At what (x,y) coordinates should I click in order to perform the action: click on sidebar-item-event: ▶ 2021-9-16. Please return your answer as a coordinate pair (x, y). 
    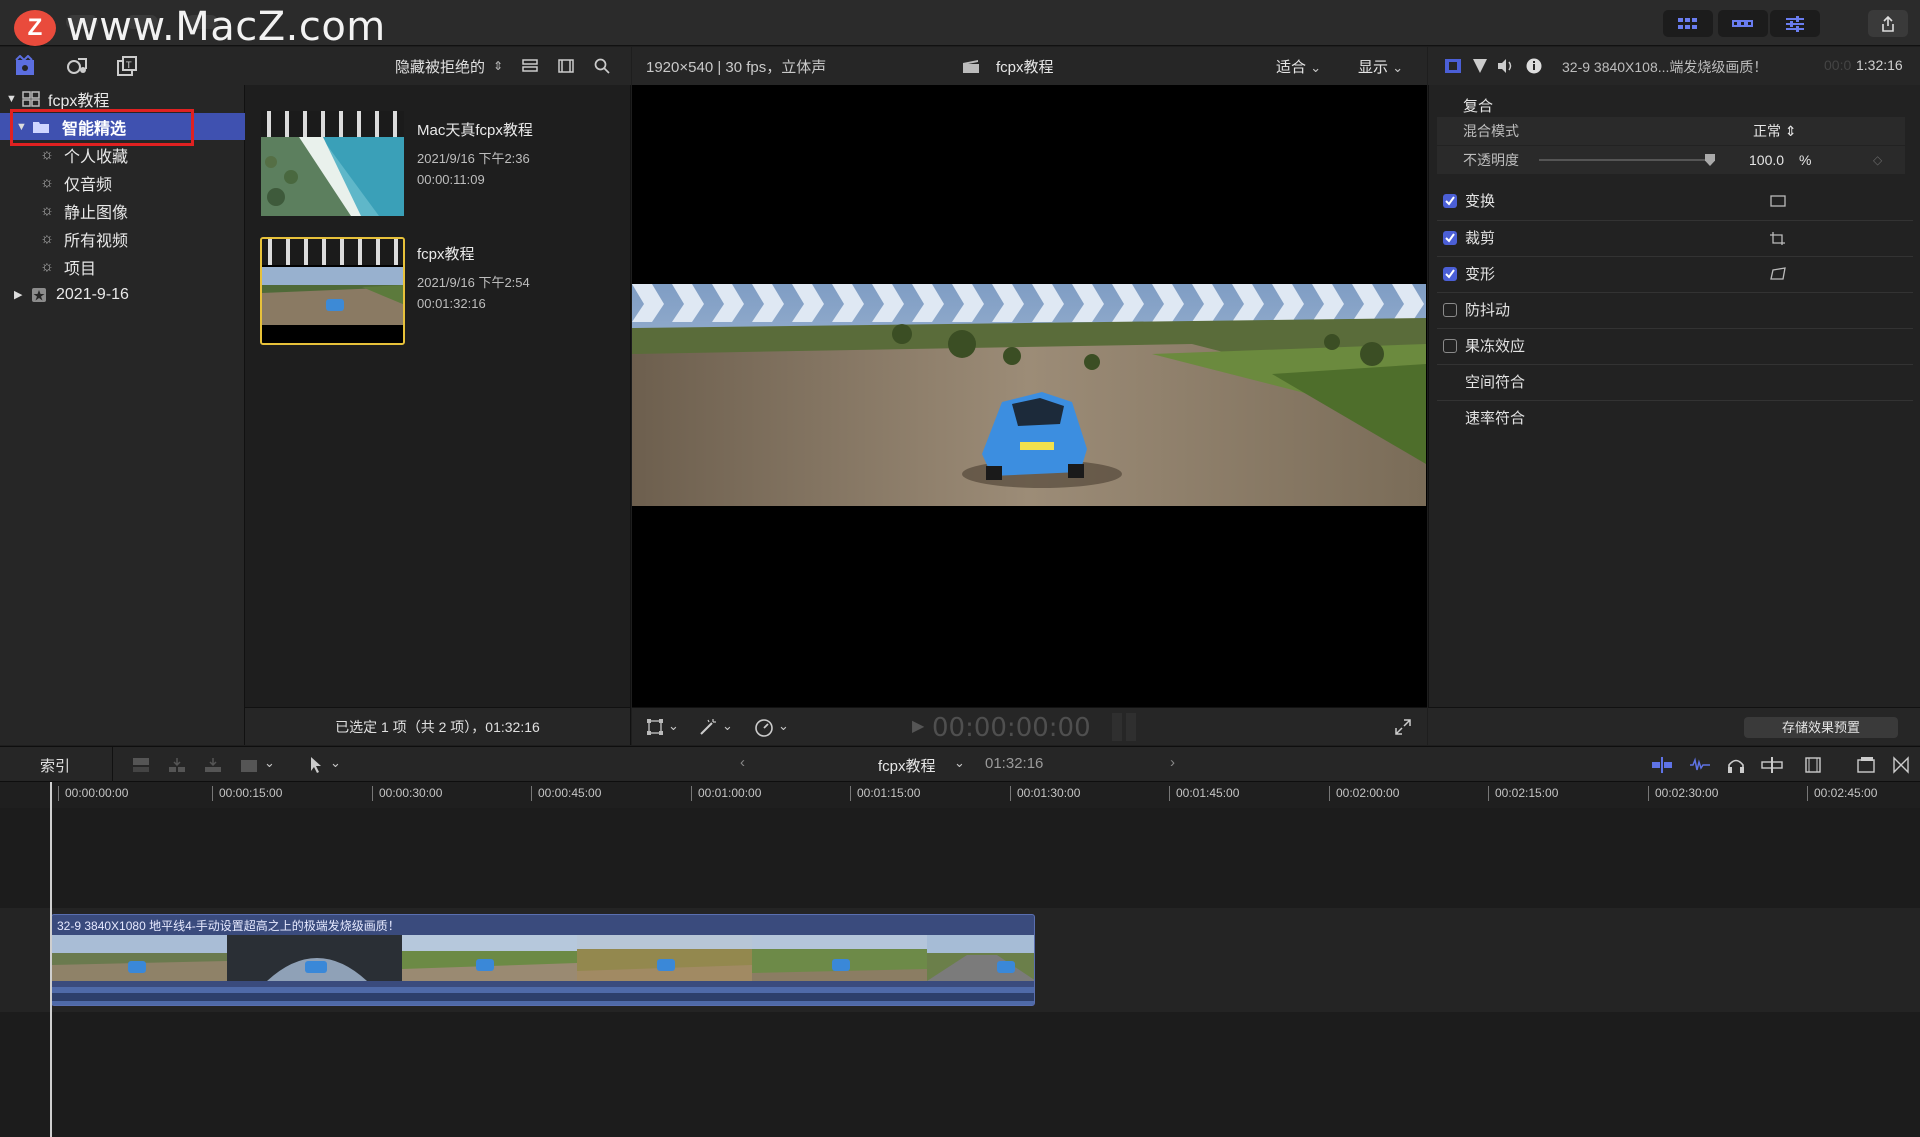
    Looking at the image, I should click on (122, 294).